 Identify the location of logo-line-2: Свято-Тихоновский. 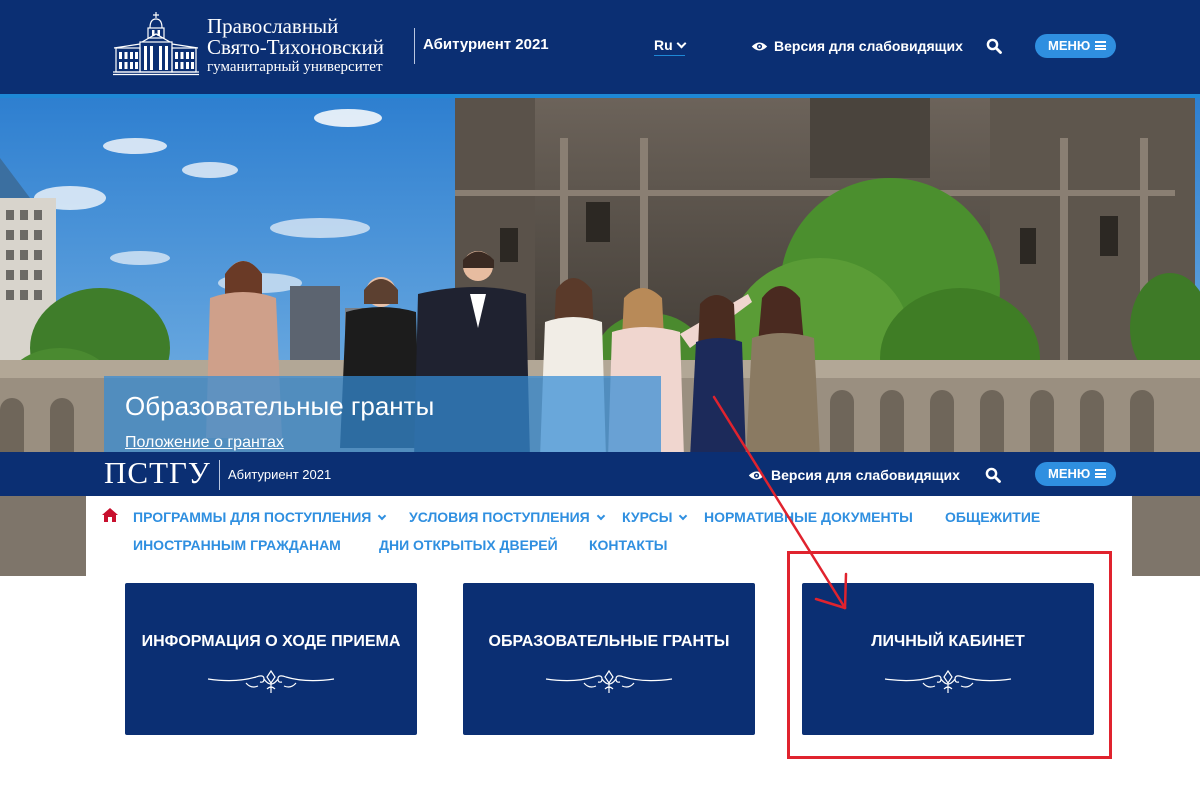
(295, 47).